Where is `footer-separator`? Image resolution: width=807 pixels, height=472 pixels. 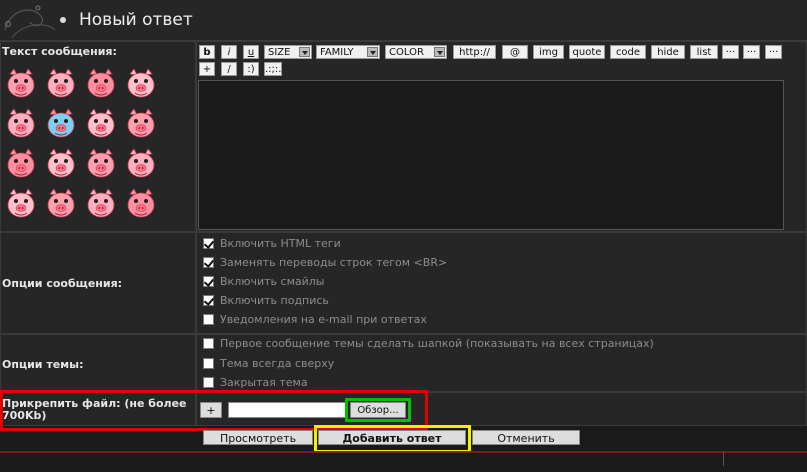 footer-separator is located at coordinates (723, 459).